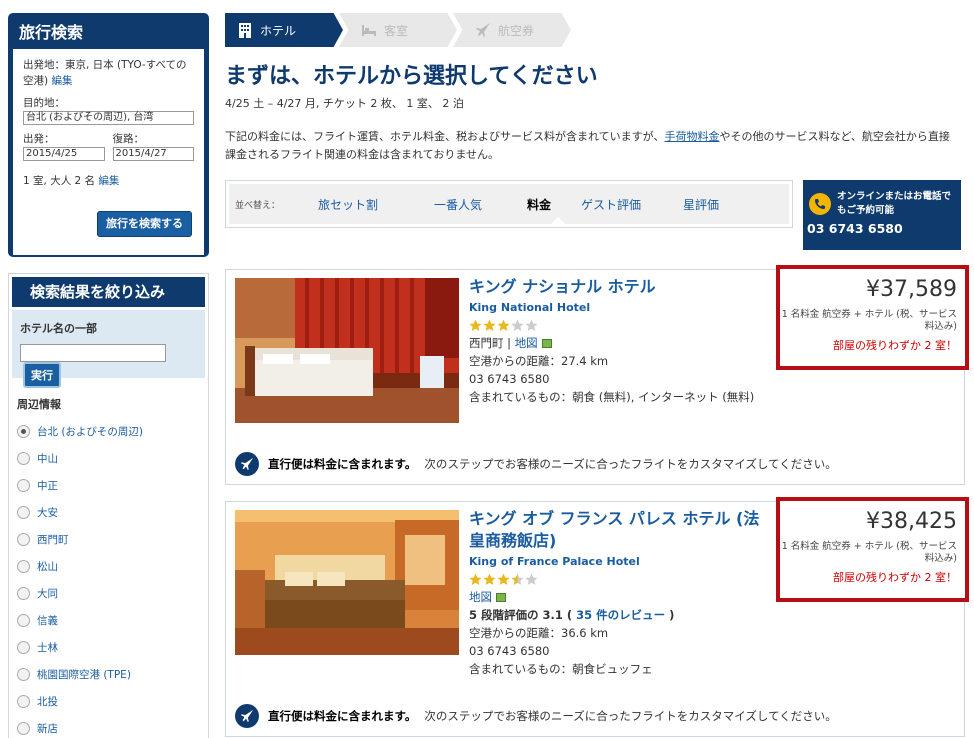 Image resolution: width=974 pixels, height=738 pixels. Describe the element at coordinates (144, 224) in the screenshot. I see `search-travel-button: 旅行を検索する` at that location.